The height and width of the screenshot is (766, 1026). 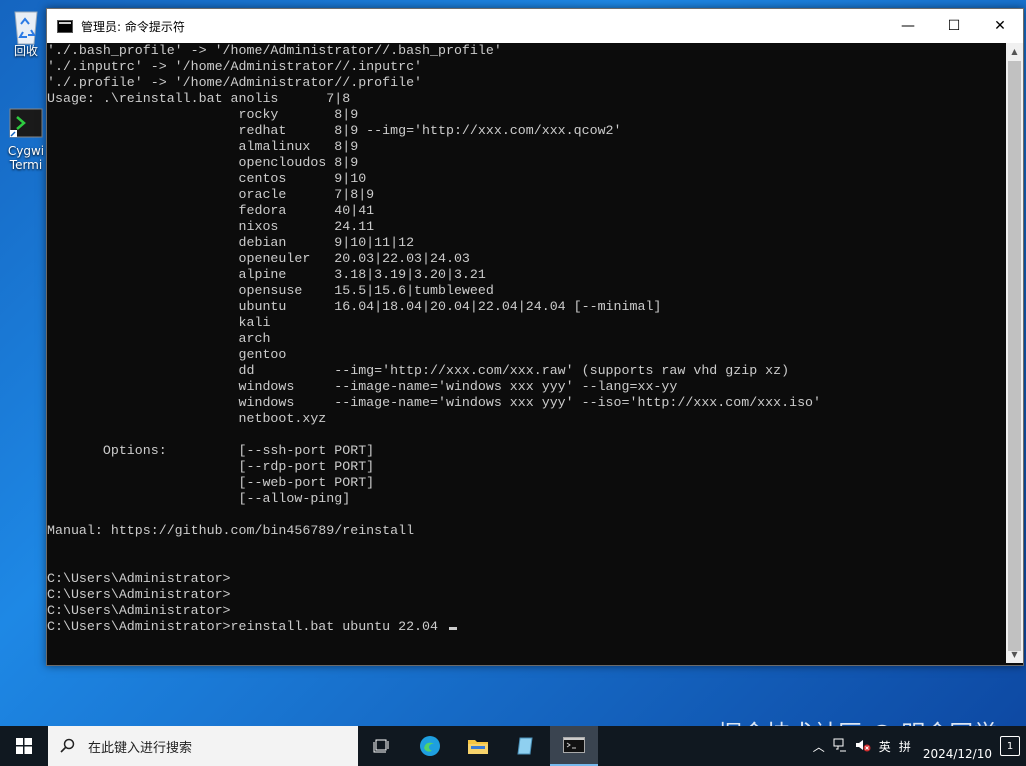 What do you see at coordinates (819, 746) in the screenshot?
I see `show-hidden-icons-chevron-icon: ︿` at bounding box center [819, 746].